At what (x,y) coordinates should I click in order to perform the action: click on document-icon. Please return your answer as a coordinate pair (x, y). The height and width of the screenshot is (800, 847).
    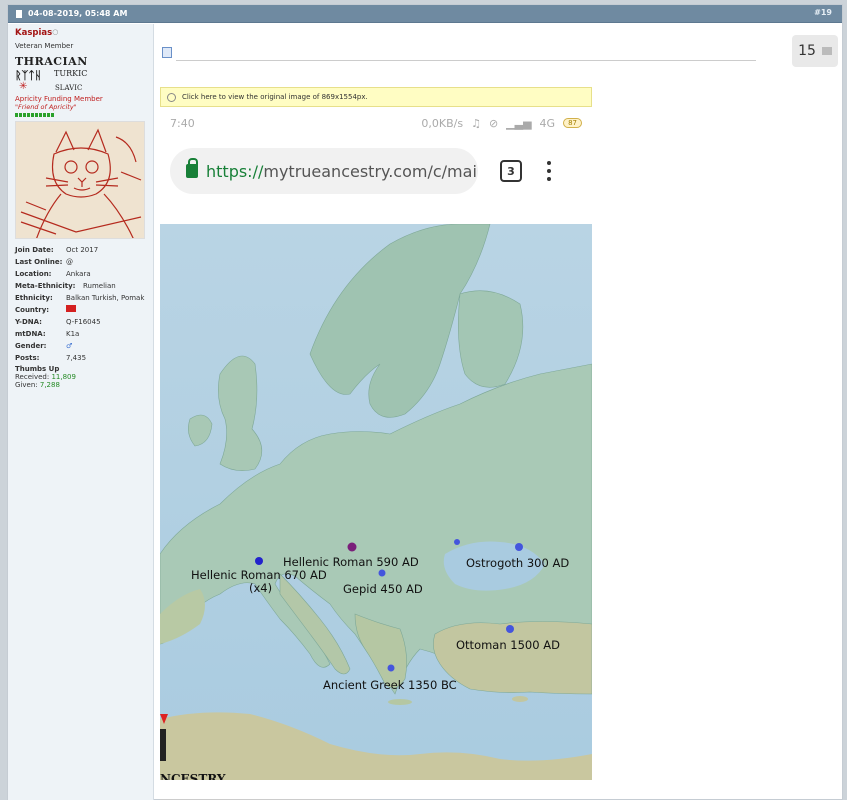
    Looking at the image, I should click on (167, 52).